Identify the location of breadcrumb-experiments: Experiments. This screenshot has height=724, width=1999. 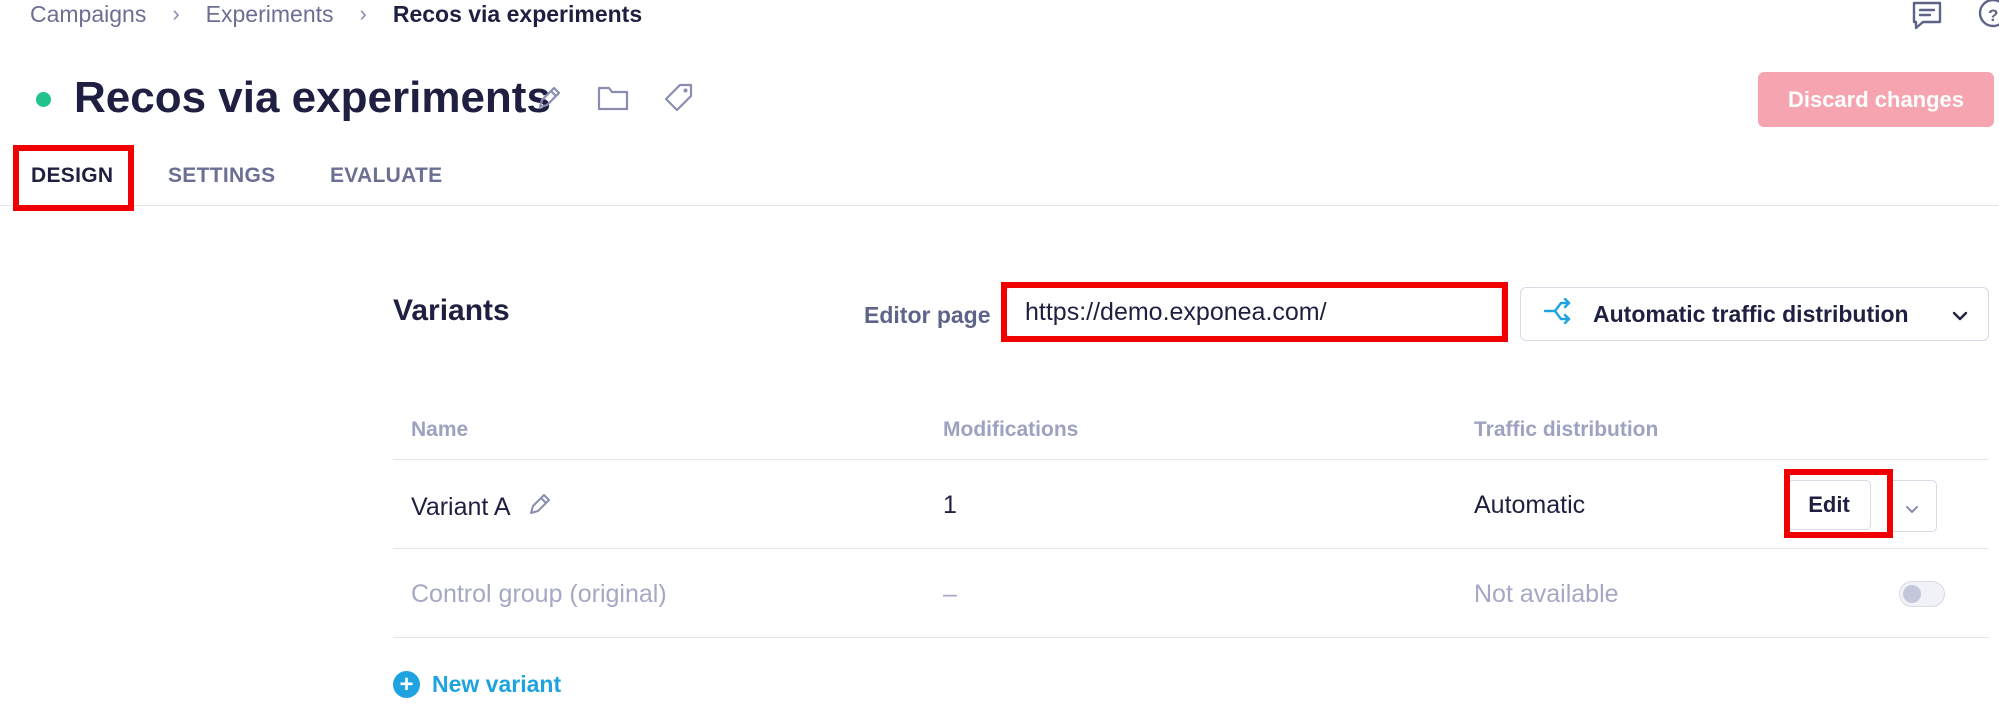
(270, 14).